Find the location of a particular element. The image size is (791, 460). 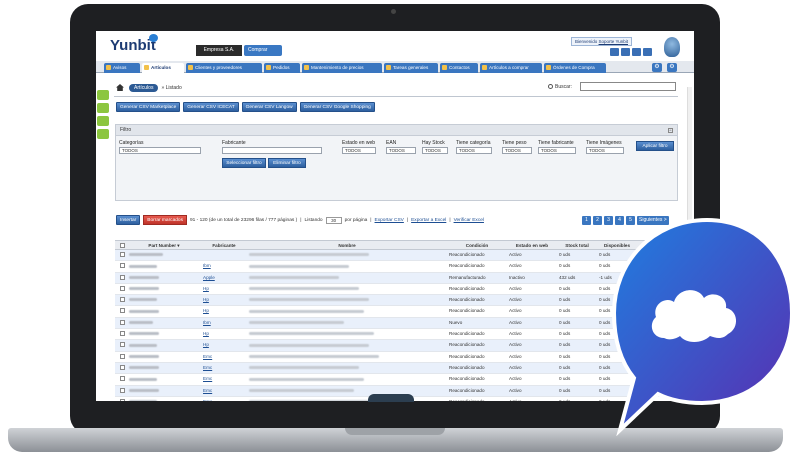

estado-web-select: TODOS is located at coordinates (359, 150).